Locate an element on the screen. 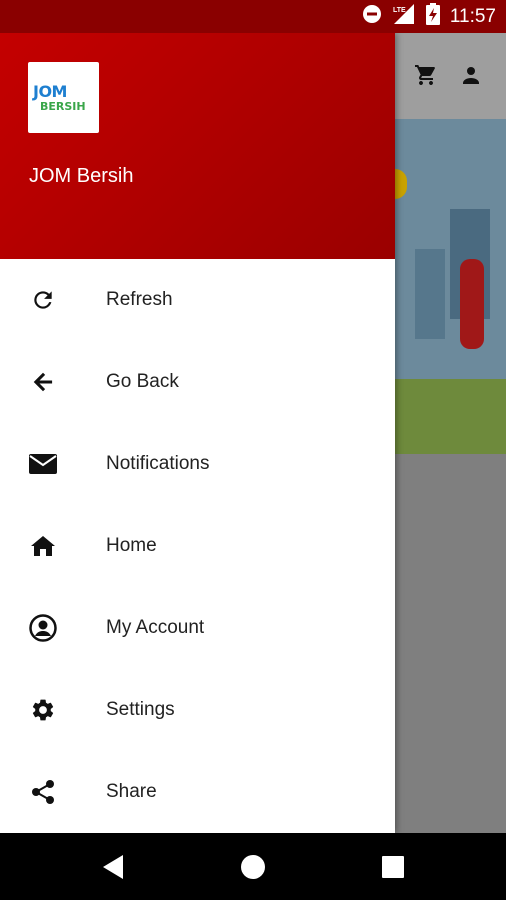 This screenshot has width=506, height=900. menu-item-settings: Settings is located at coordinates (197, 710).